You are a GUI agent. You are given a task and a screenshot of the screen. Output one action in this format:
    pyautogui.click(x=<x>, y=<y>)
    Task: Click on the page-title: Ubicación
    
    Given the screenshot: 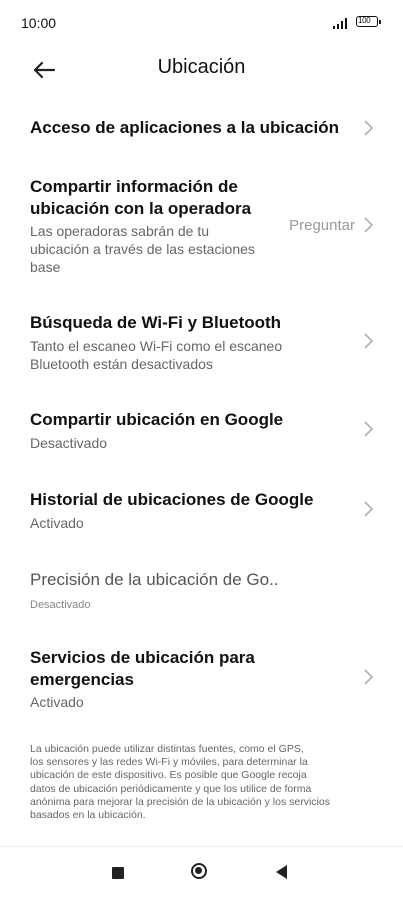 What is the action you would take?
    pyautogui.click(x=201, y=67)
    